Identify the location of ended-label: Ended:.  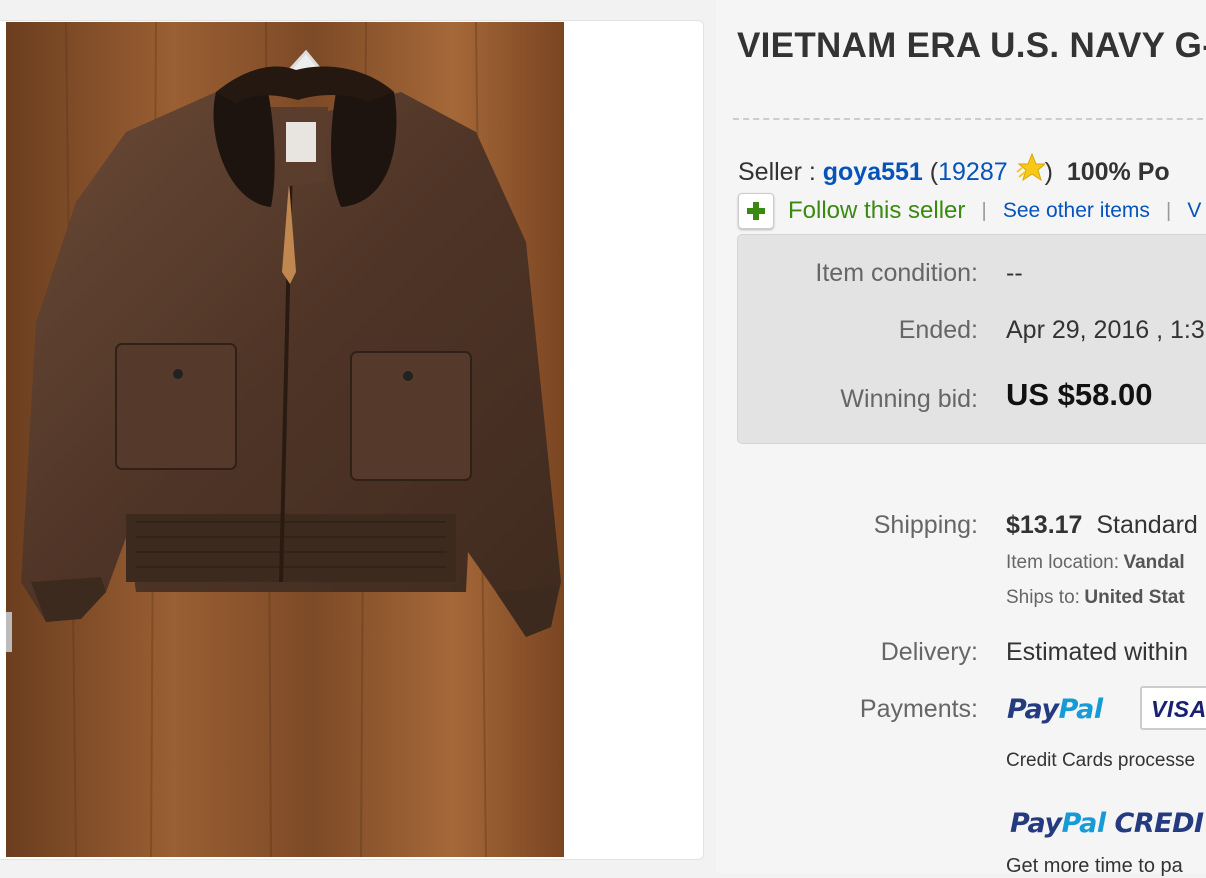
(938, 330).